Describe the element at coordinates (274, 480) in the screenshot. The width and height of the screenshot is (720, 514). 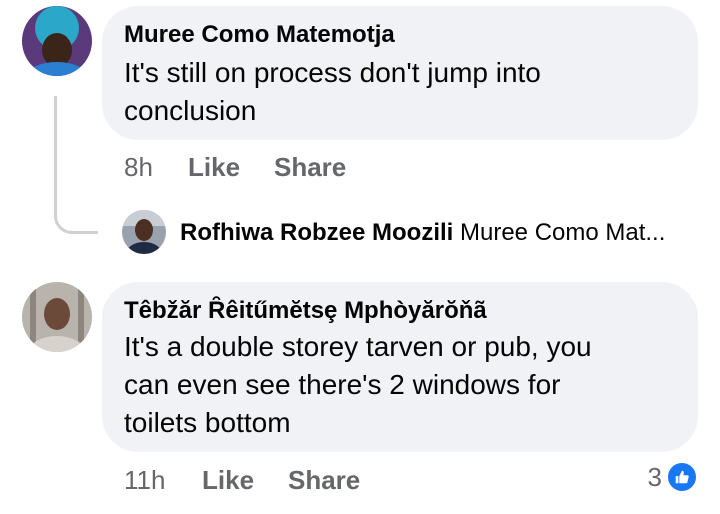
I see `comment-actions: 11h Like Share` at that location.